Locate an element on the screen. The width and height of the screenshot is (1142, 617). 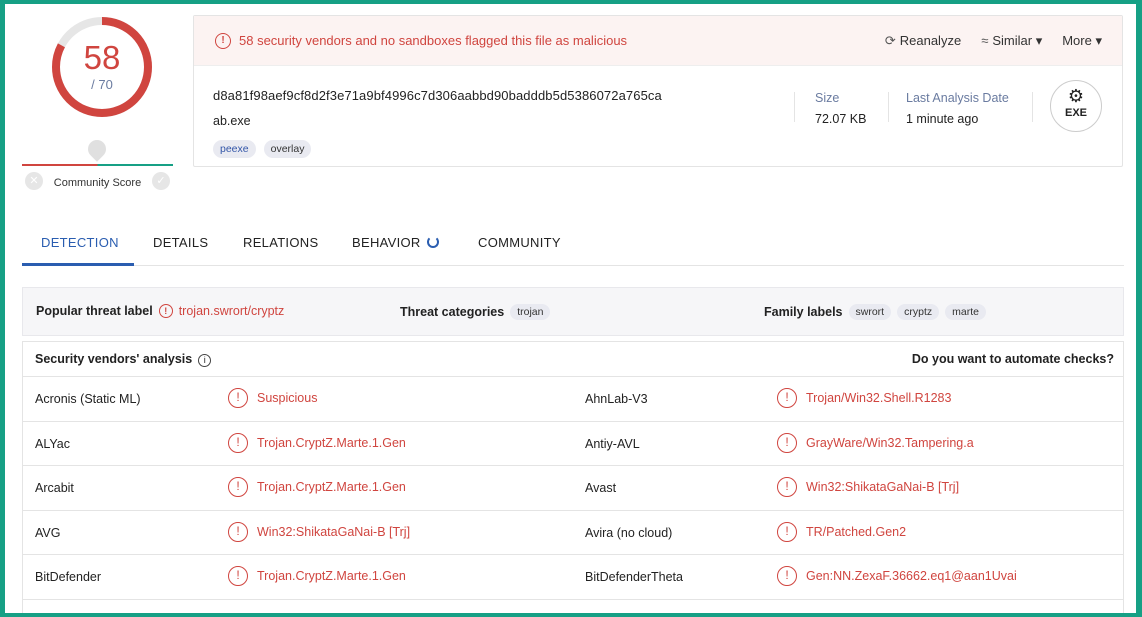
detection-result: ! TR/Patched.Gen2 is located at coordinates (842, 531).